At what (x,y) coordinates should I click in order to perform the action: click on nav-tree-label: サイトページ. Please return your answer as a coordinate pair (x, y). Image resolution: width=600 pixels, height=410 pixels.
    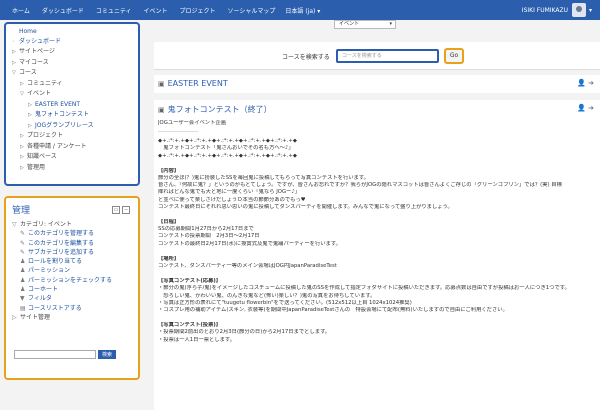
    Looking at the image, I should click on (37, 51).